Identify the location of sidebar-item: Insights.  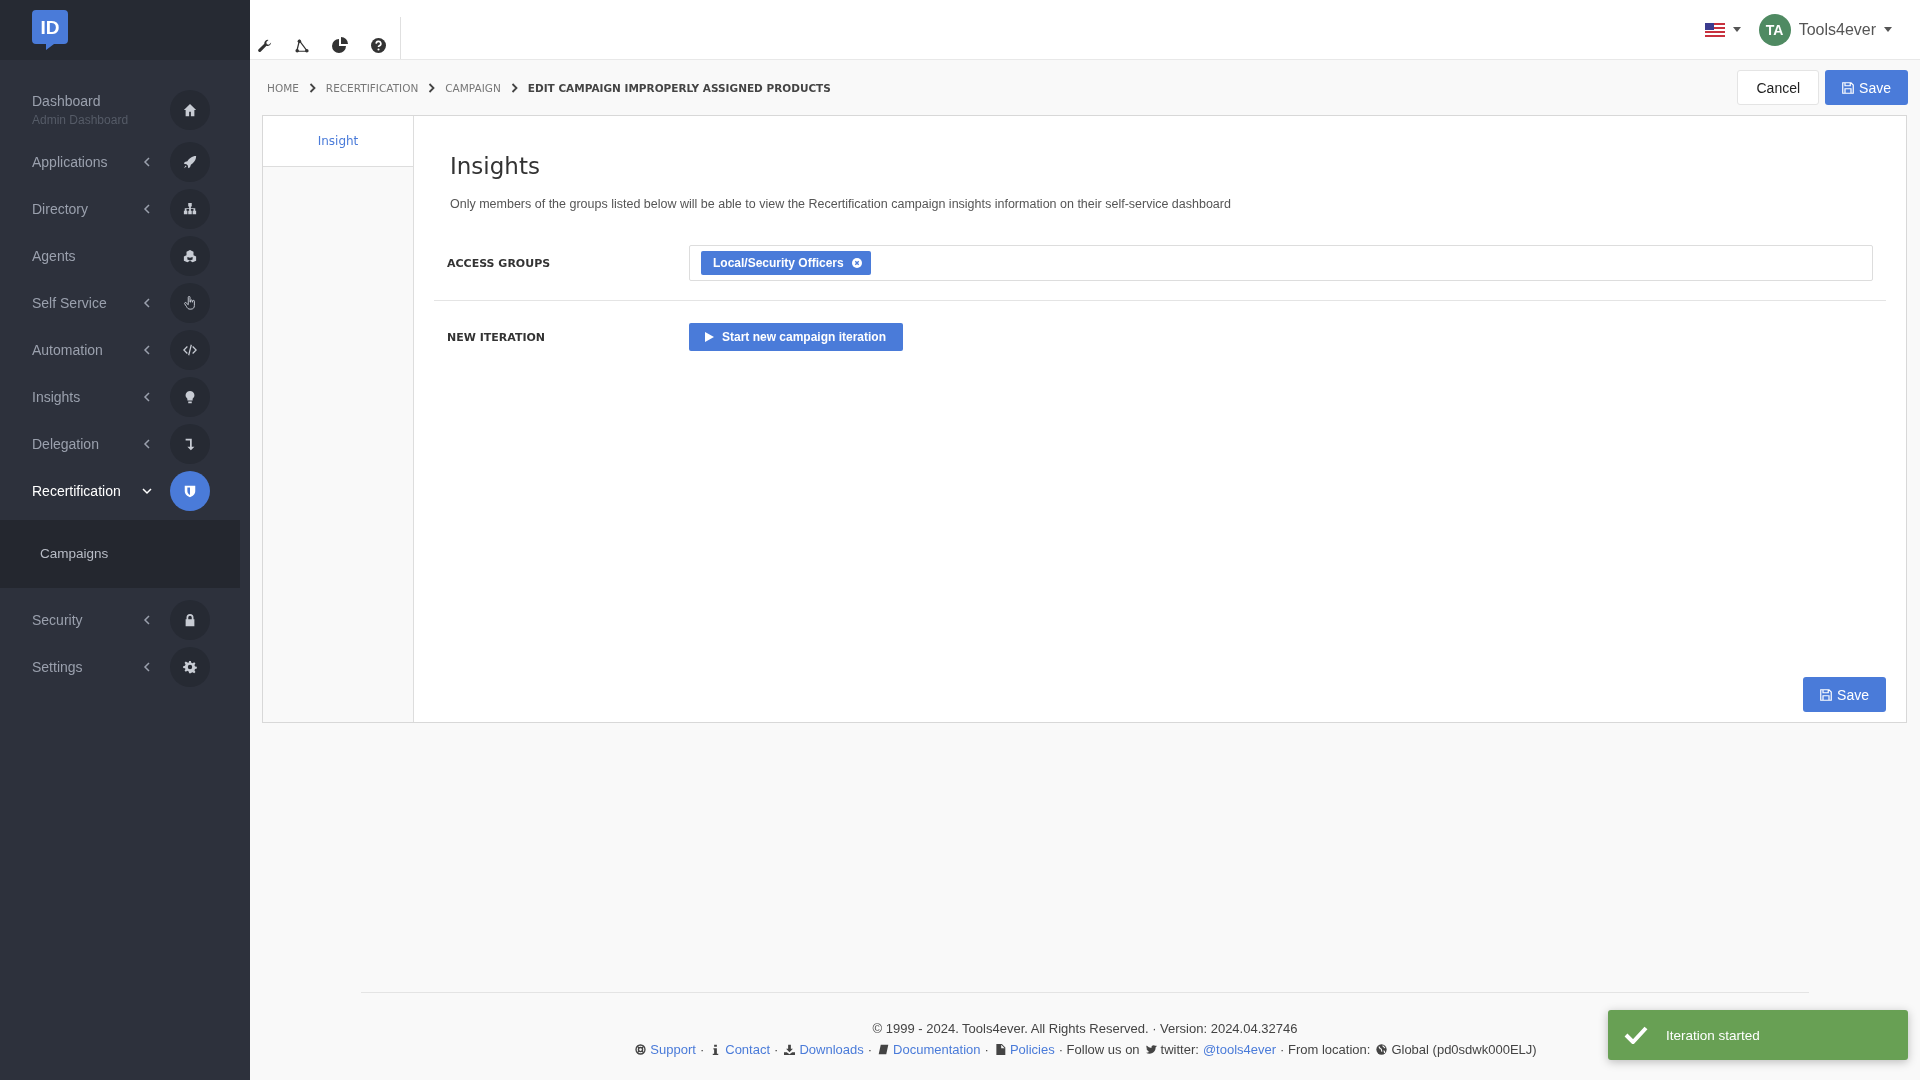
(125, 396).